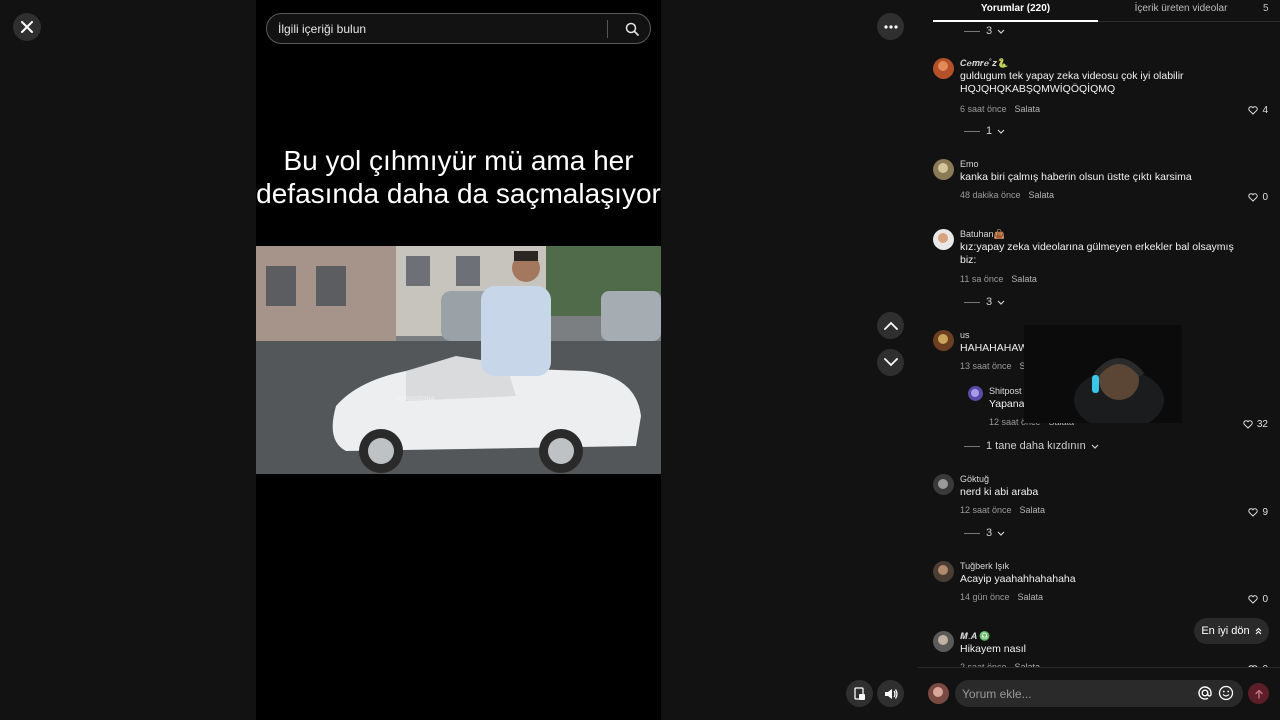 Image resolution: width=1280 pixels, height=720 pixels. I want to click on search-input: İlgili içeriği bulun, so click(442, 29).